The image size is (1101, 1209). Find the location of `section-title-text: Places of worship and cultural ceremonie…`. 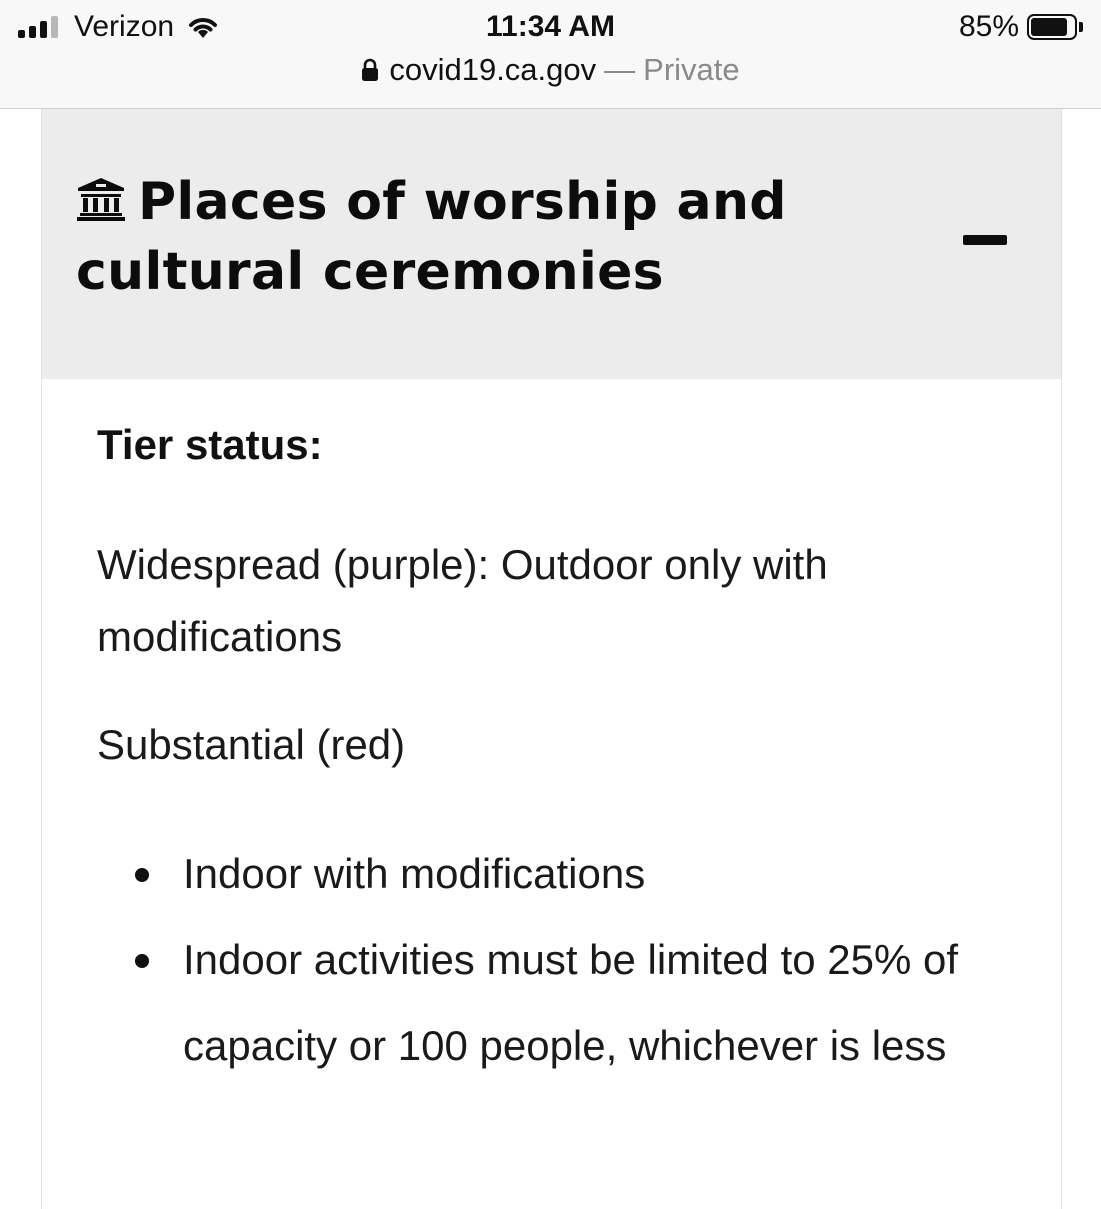

section-title-text: Places of worship and cultural ceremonie… is located at coordinates (431, 237).